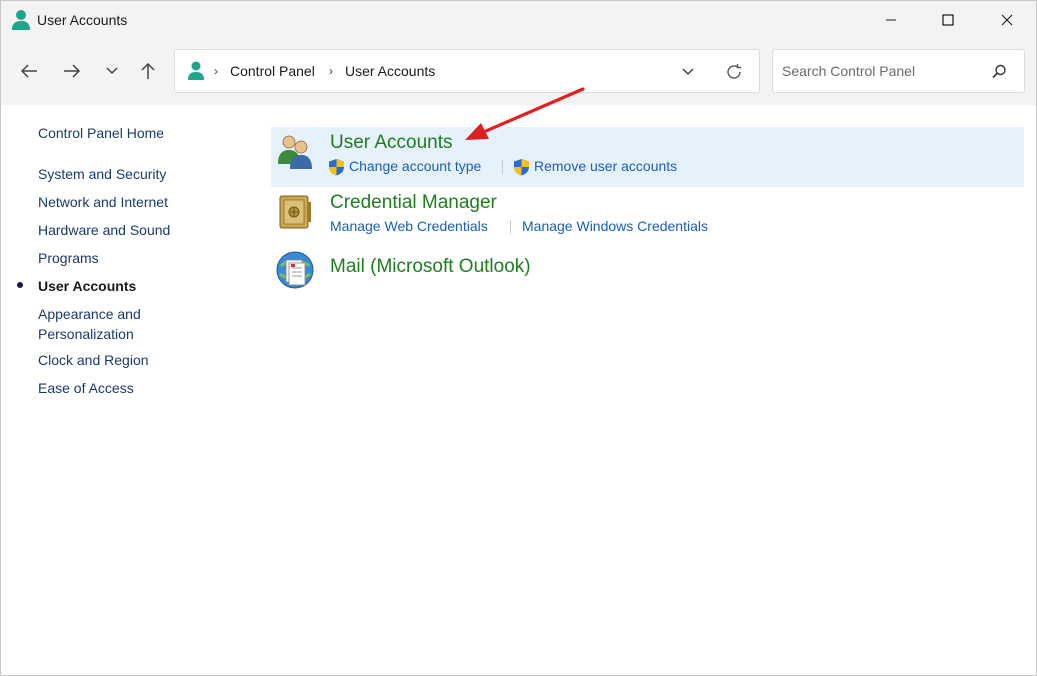 This screenshot has width=1037, height=676. Describe the element at coordinates (93, 360) in the screenshot. I see `sidebar-item-clock-and-region: Clock and Region` at that location.